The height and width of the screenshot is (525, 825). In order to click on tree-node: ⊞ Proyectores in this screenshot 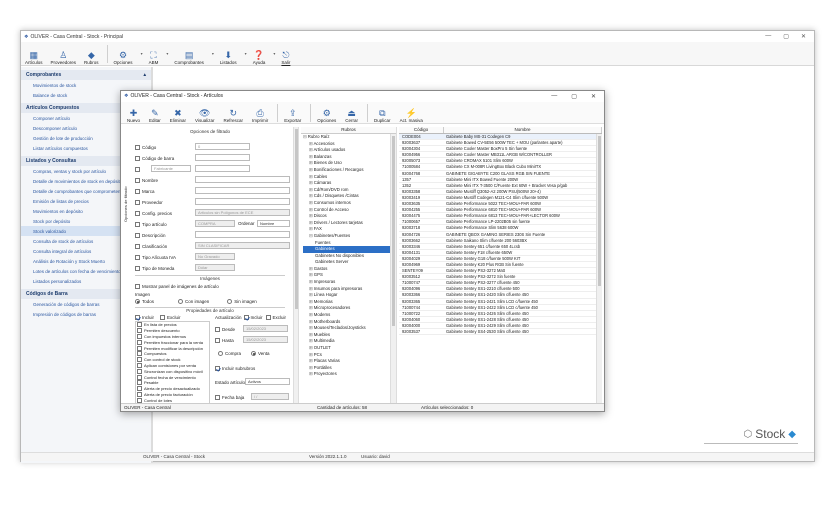, I will do `click(349, 374)`.